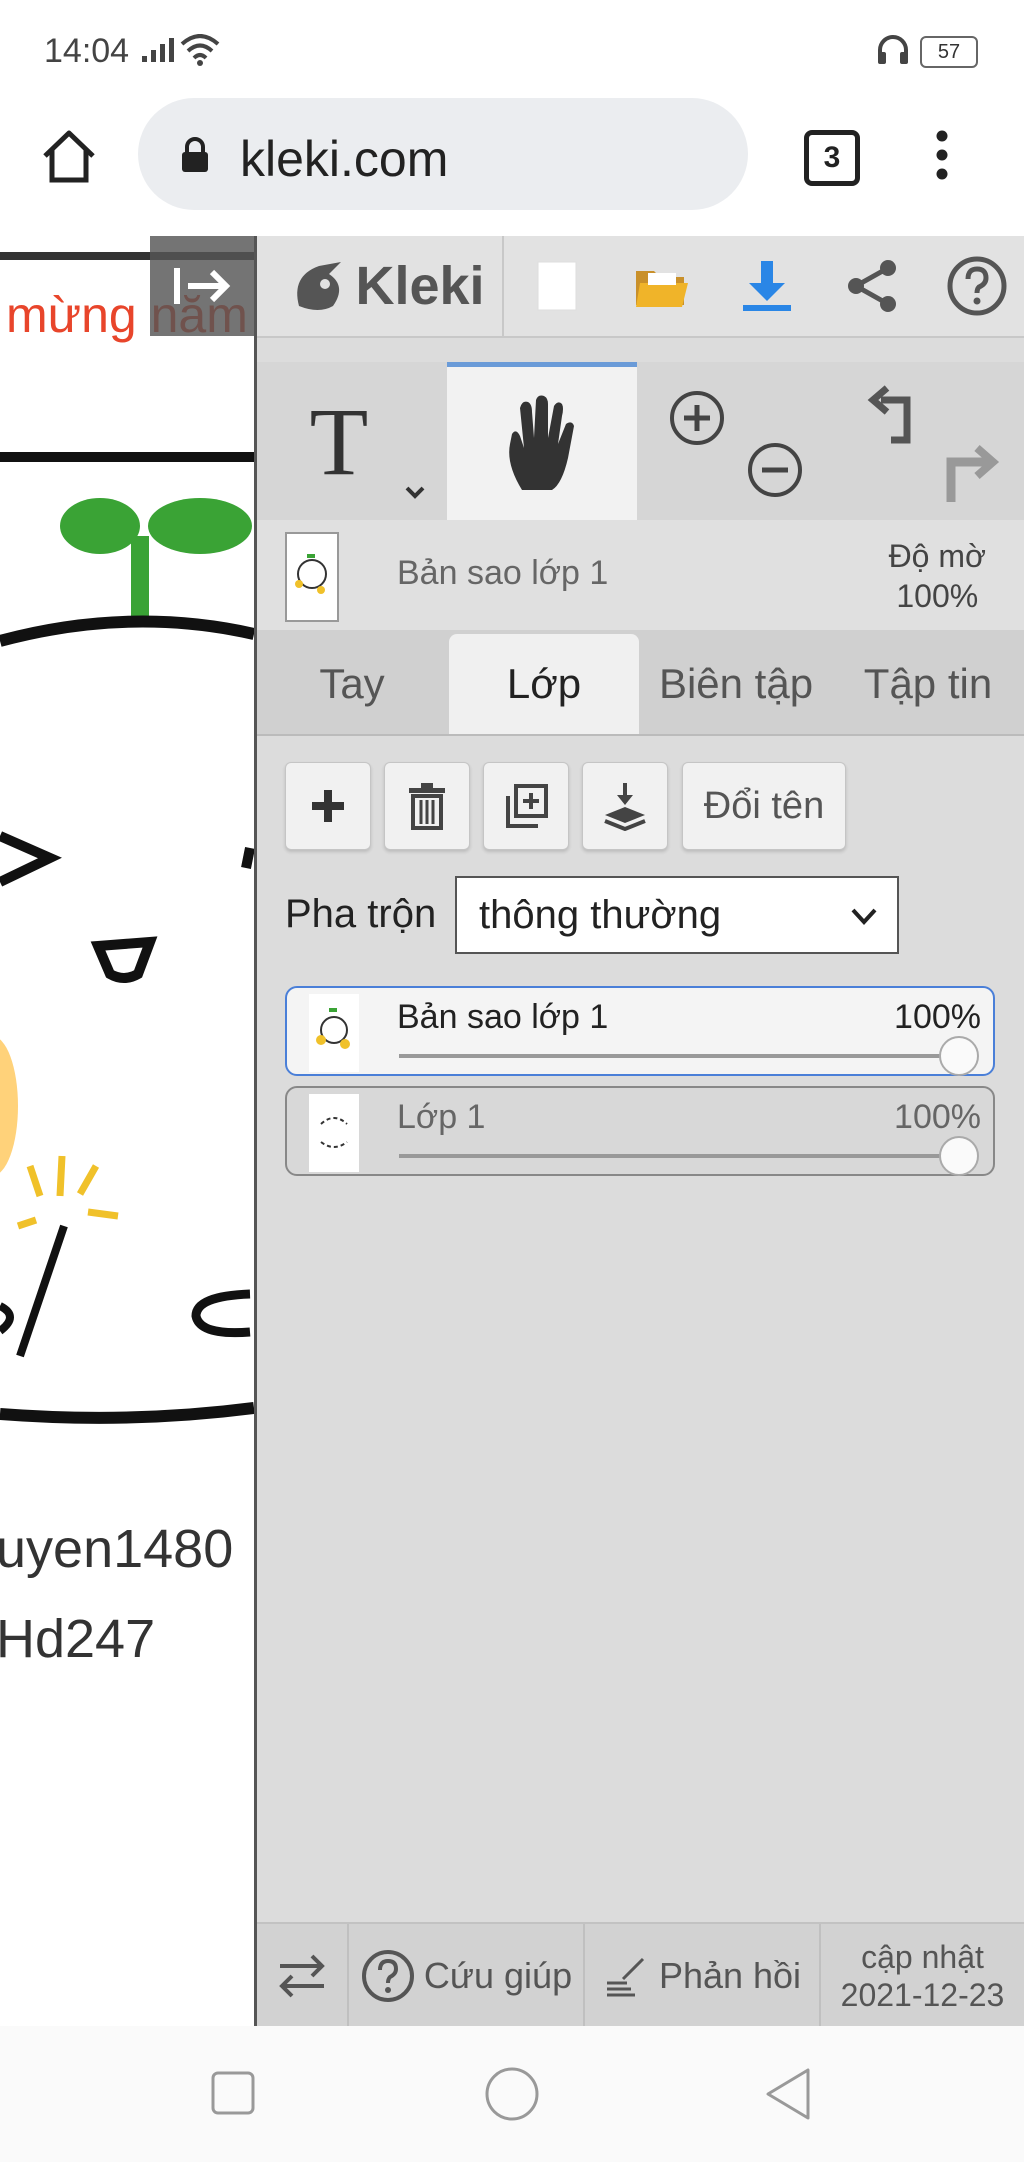  I want to click on merge-down-icon, so click(625, 807).